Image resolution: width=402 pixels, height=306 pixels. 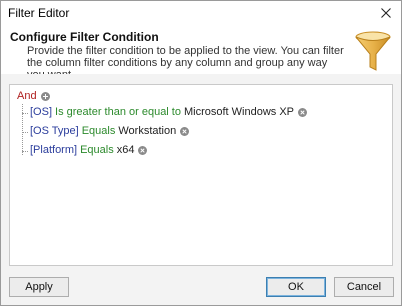 I want to click on condition-row: [OS Type] Equals Workstation, so click(x=110, y=131).